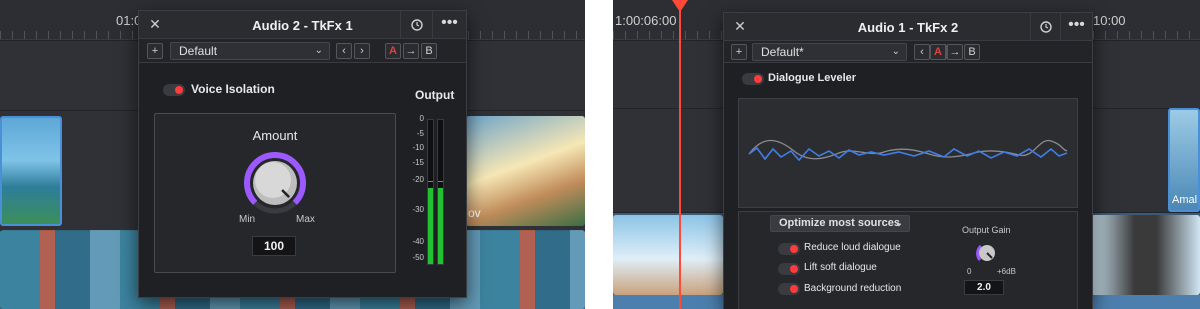 This screenshot has width=1200, height=309. Describe the element at coordinates (969, 271) in the screenshot. I see `gain-min-label: 0` at that location.